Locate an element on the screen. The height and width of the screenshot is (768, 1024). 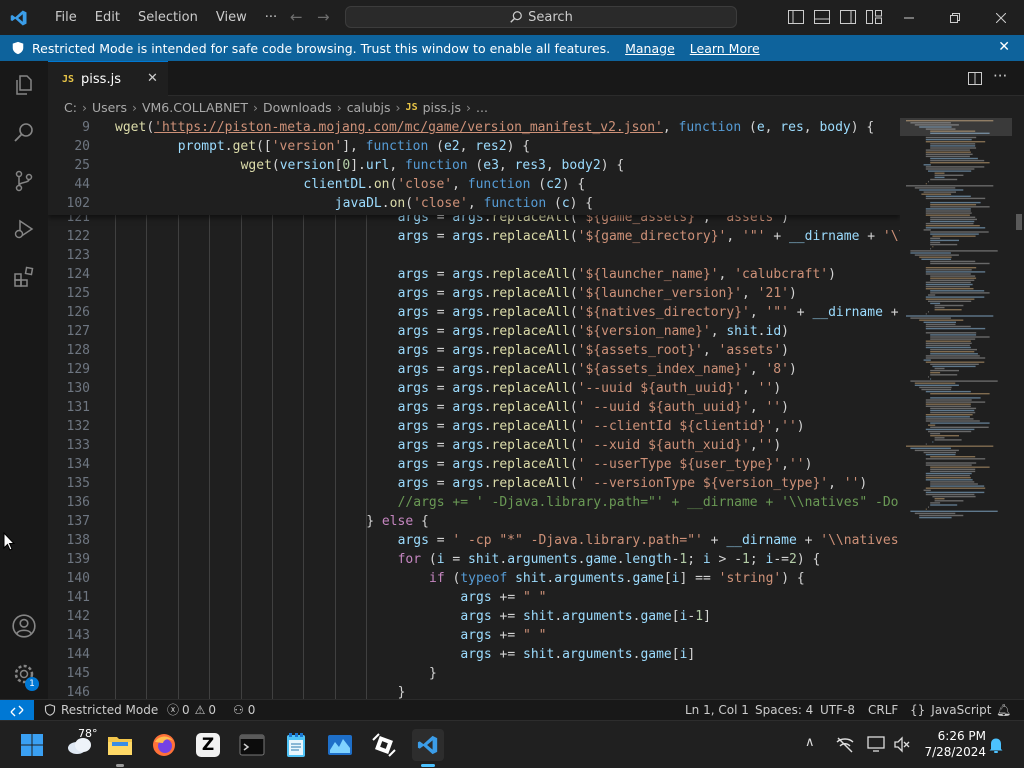
restricted-mode-status: Restricted Mode is located at coordinates (101, 710).